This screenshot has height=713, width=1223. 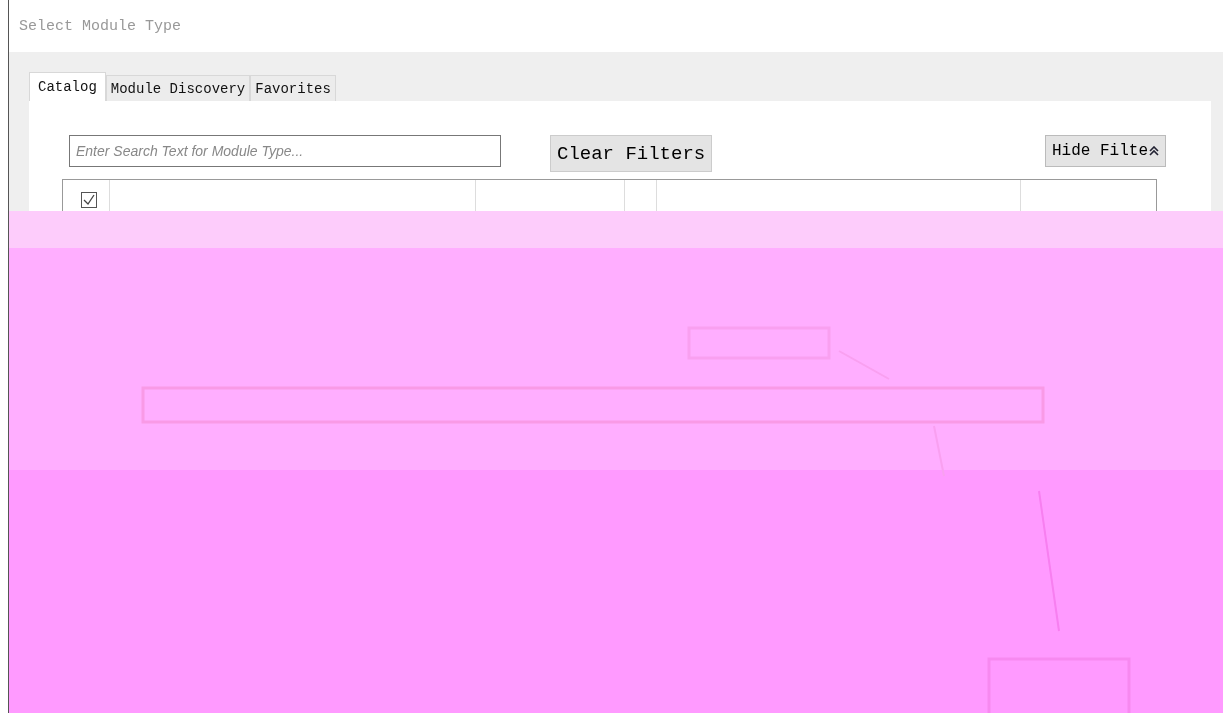 What do you see at coordinates (1154, 151) in the screenshot?
I see `double-chevron-up-icon` at bounding box center [1154, 151].